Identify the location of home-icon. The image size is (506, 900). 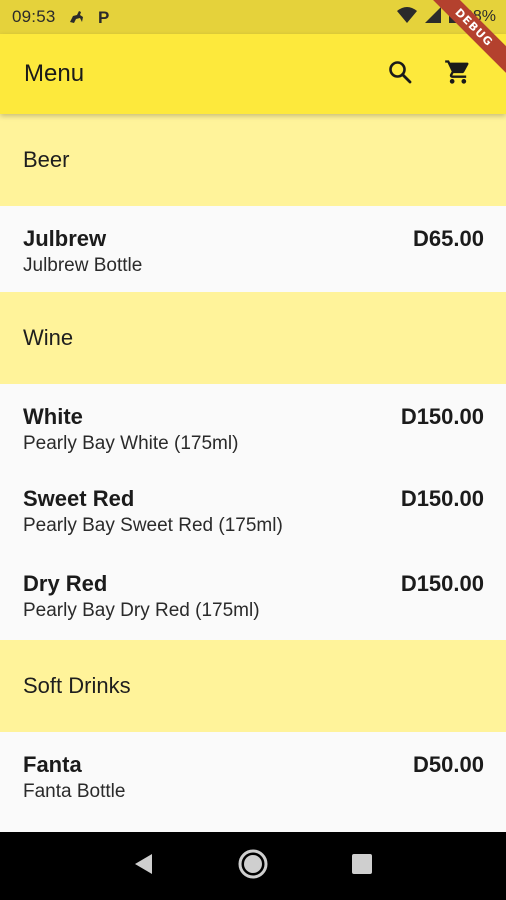
(253, 866).